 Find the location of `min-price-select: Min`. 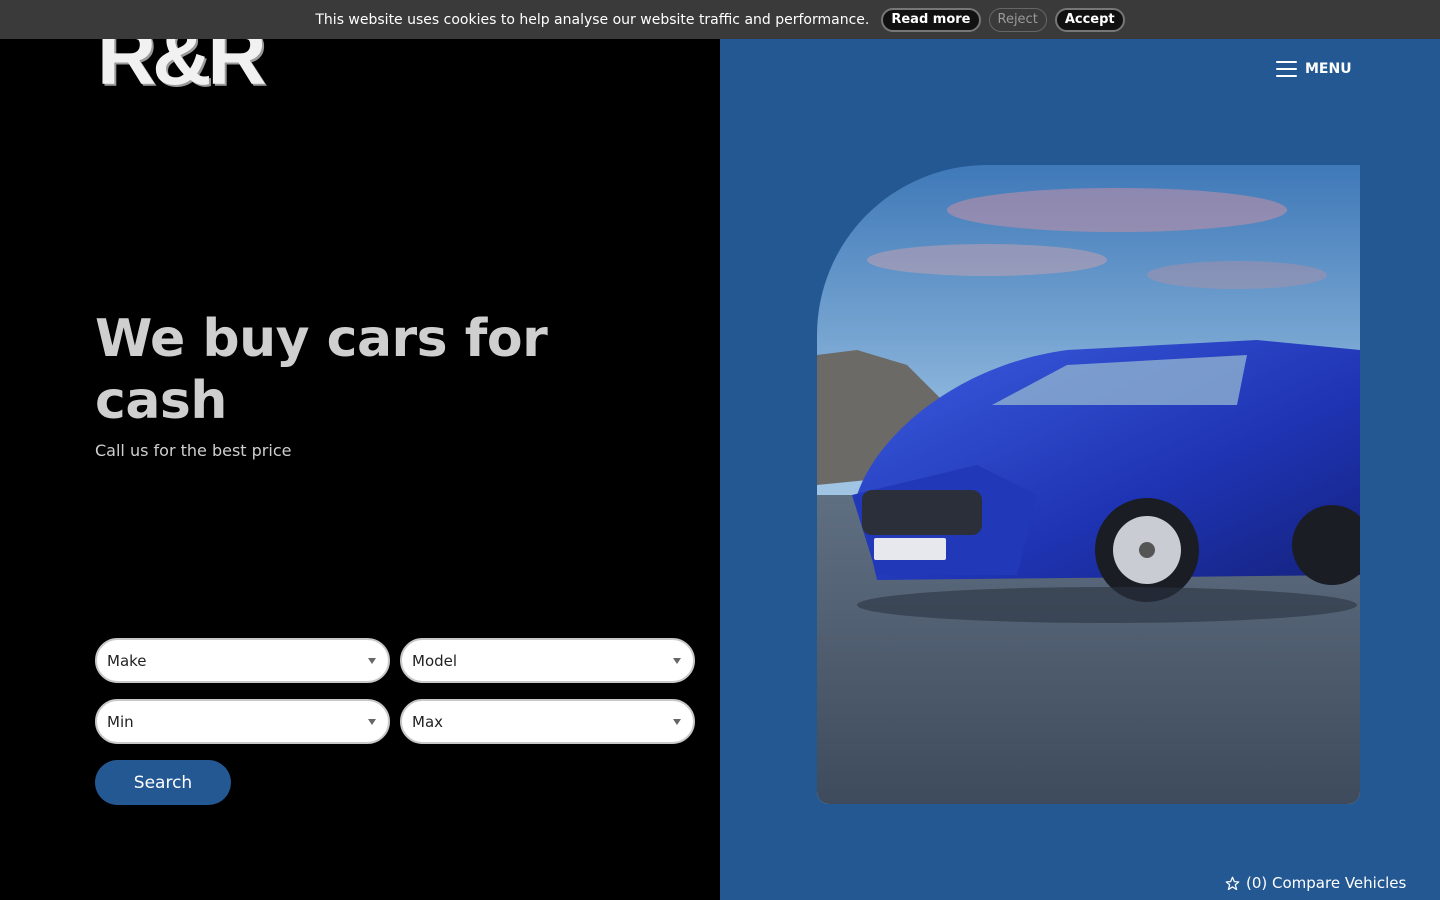

min-price-select: Min is located at coordinates (242, 721).